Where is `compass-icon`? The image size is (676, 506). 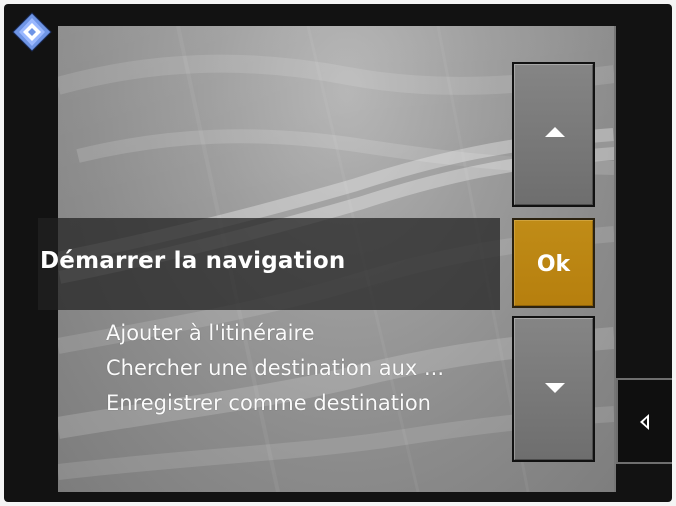 compass-icon is located at coordinates (32, 32).